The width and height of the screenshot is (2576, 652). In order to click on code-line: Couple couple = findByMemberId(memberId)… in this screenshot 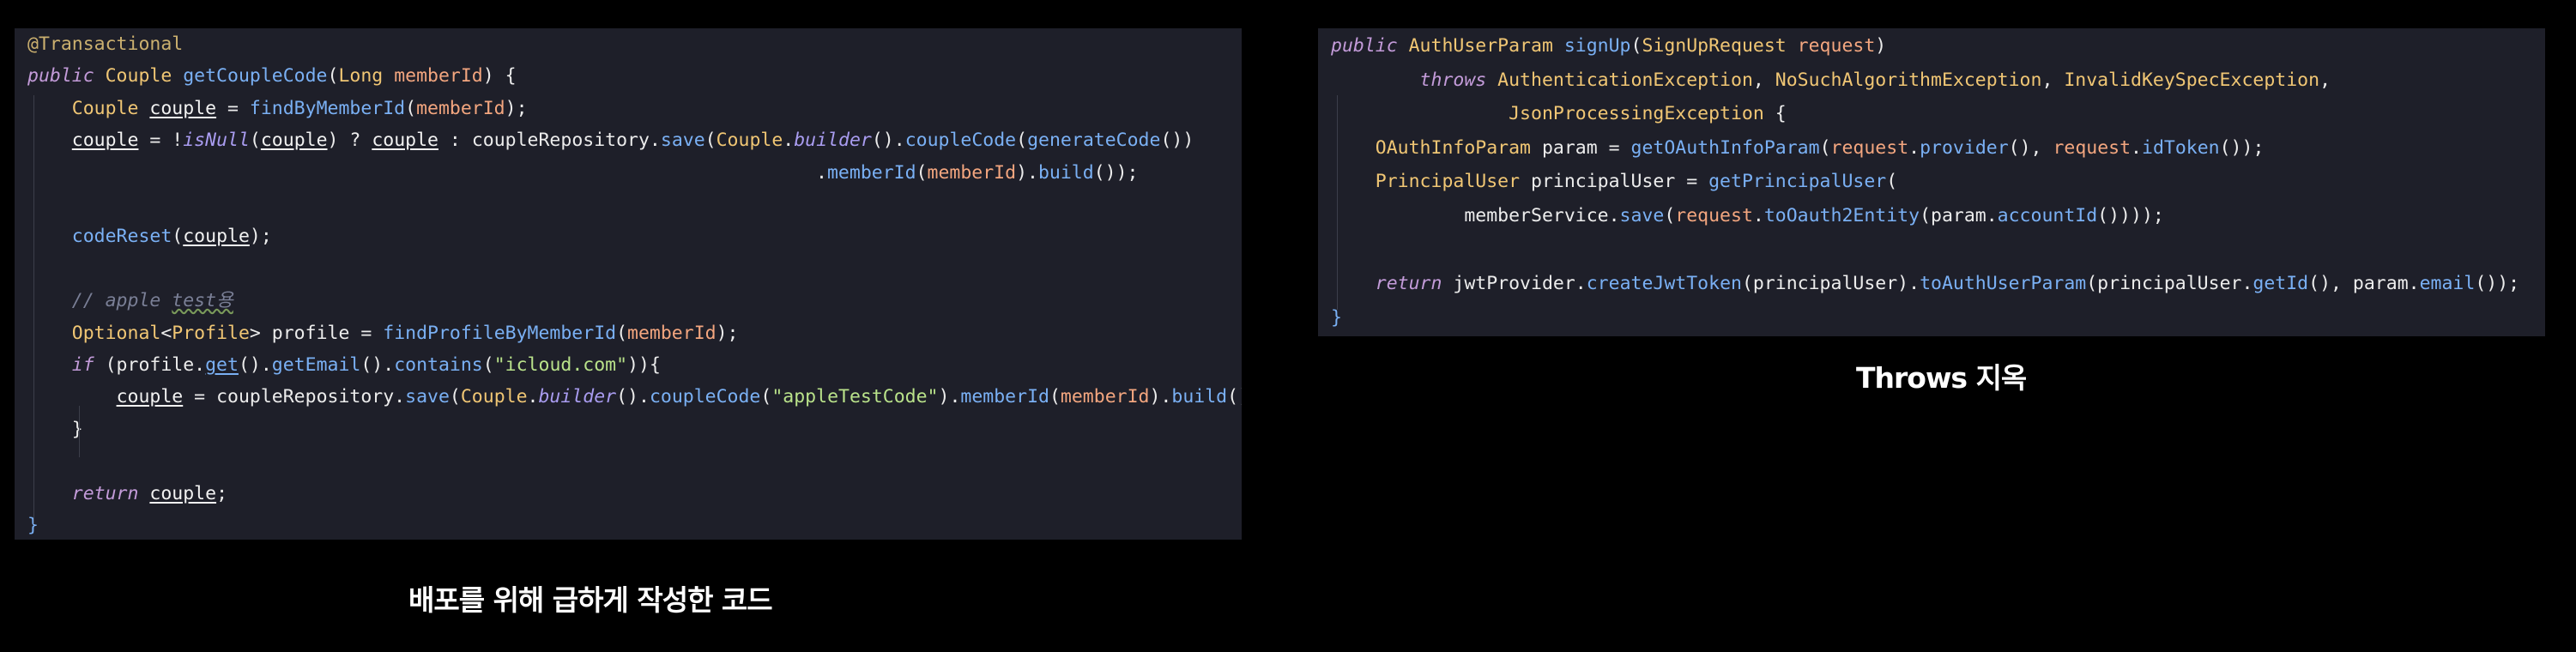, I will do `click(277, 108)`.